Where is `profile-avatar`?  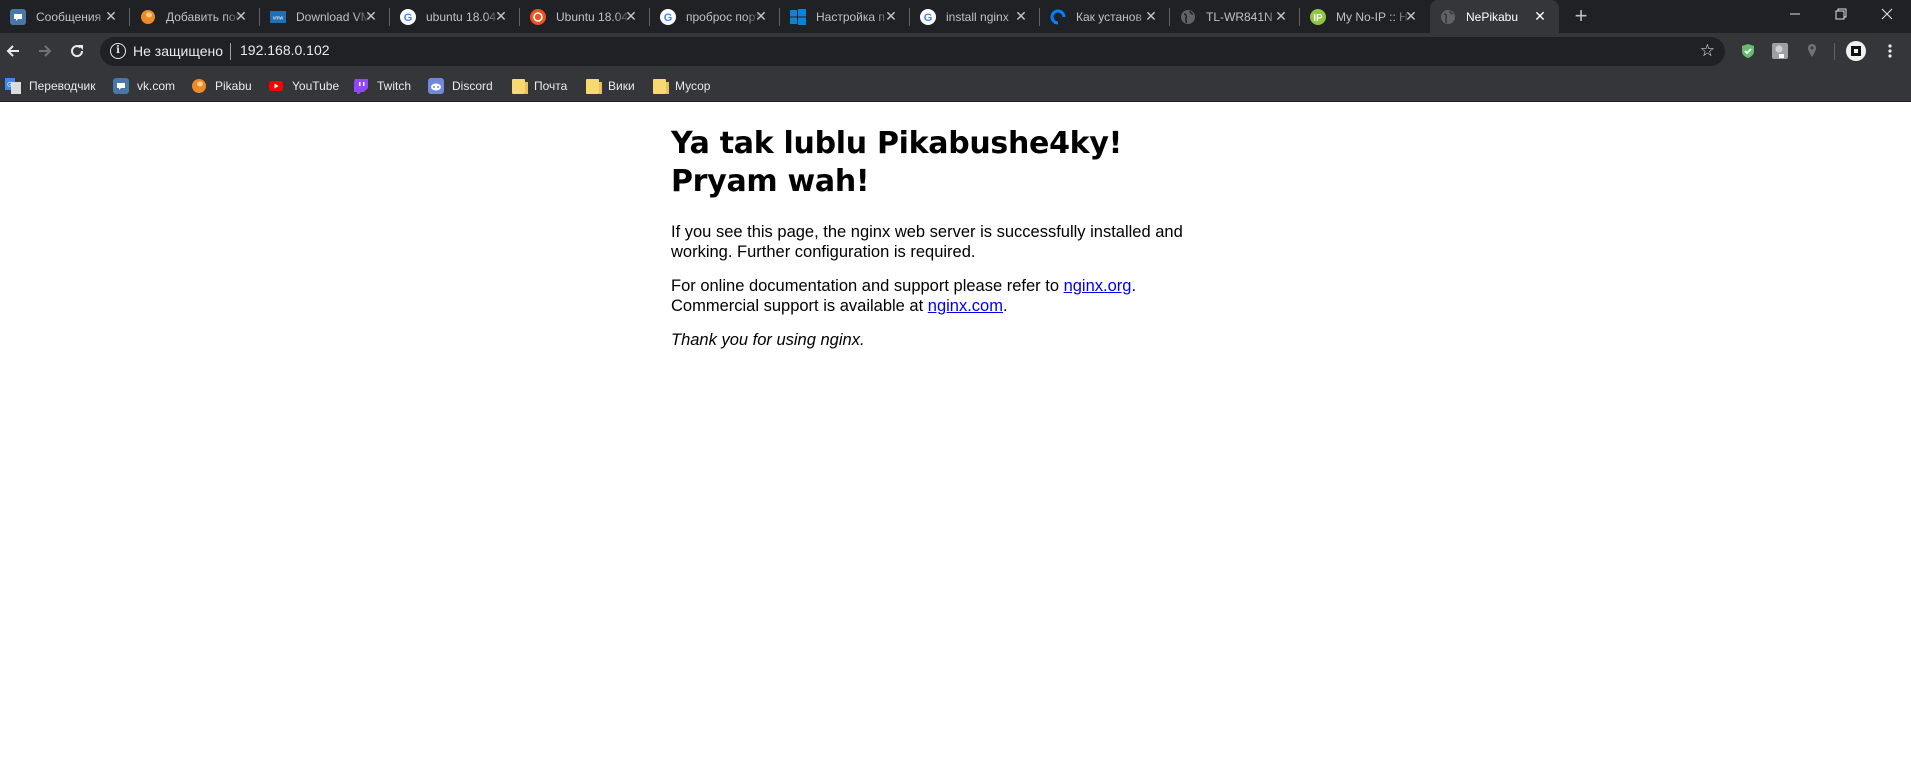
profile-avatar is located at coordinates (1856, 51).